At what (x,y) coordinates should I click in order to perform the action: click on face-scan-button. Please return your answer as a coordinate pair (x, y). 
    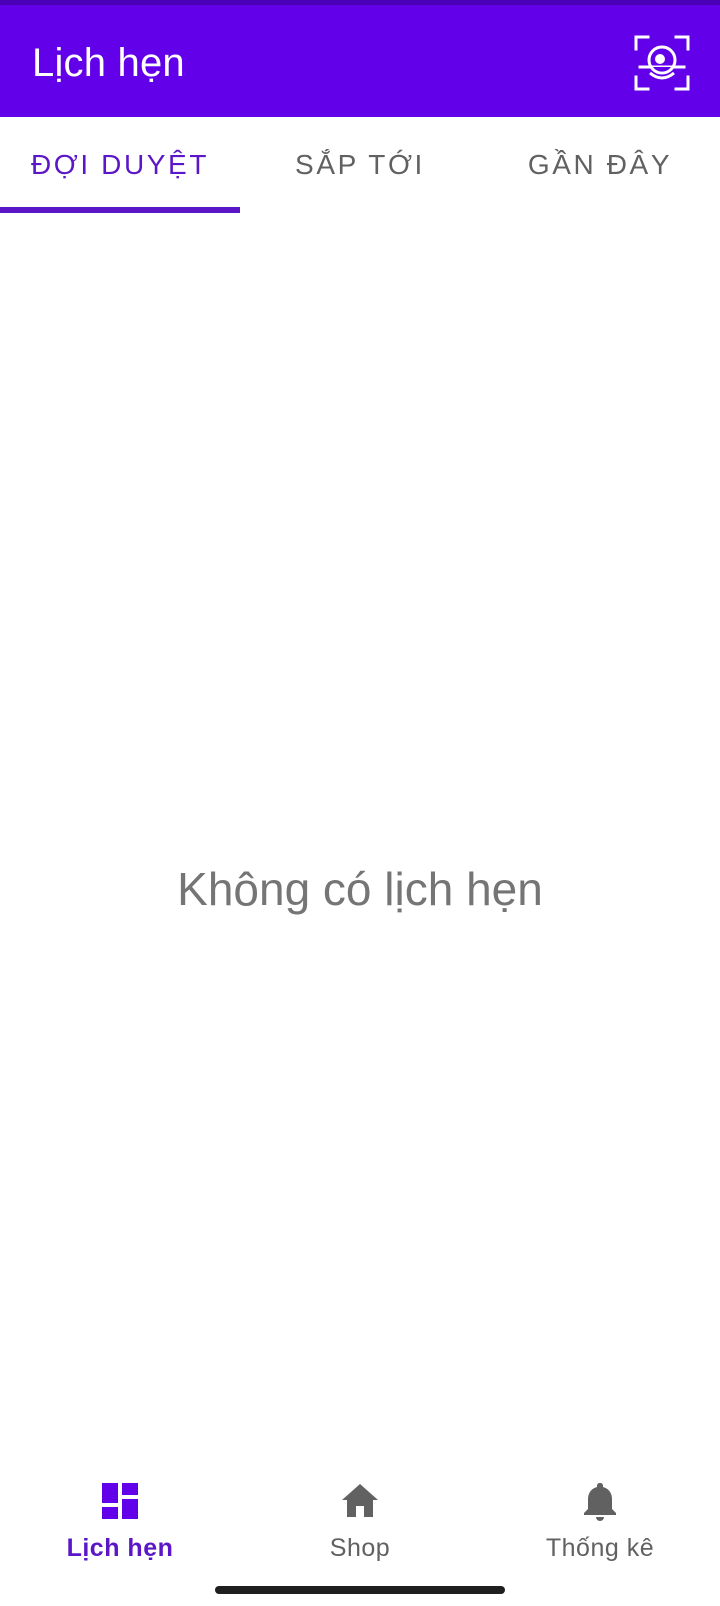
    Looking at the image, I should click on (662, 63).